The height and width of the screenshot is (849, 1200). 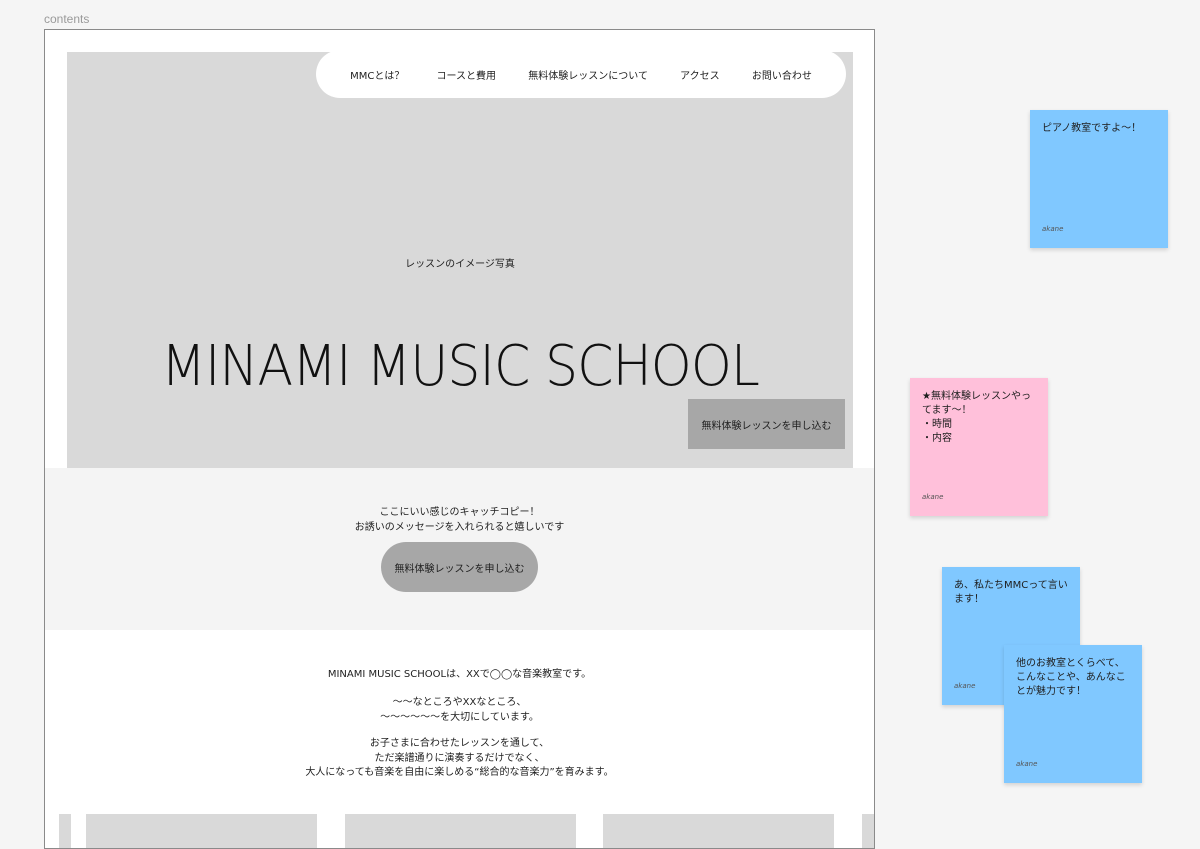 What do you see at coordinates (700, 74) in the screenshot?
I see `nav-item-access: アクセス` at bounding box center [700, 74].